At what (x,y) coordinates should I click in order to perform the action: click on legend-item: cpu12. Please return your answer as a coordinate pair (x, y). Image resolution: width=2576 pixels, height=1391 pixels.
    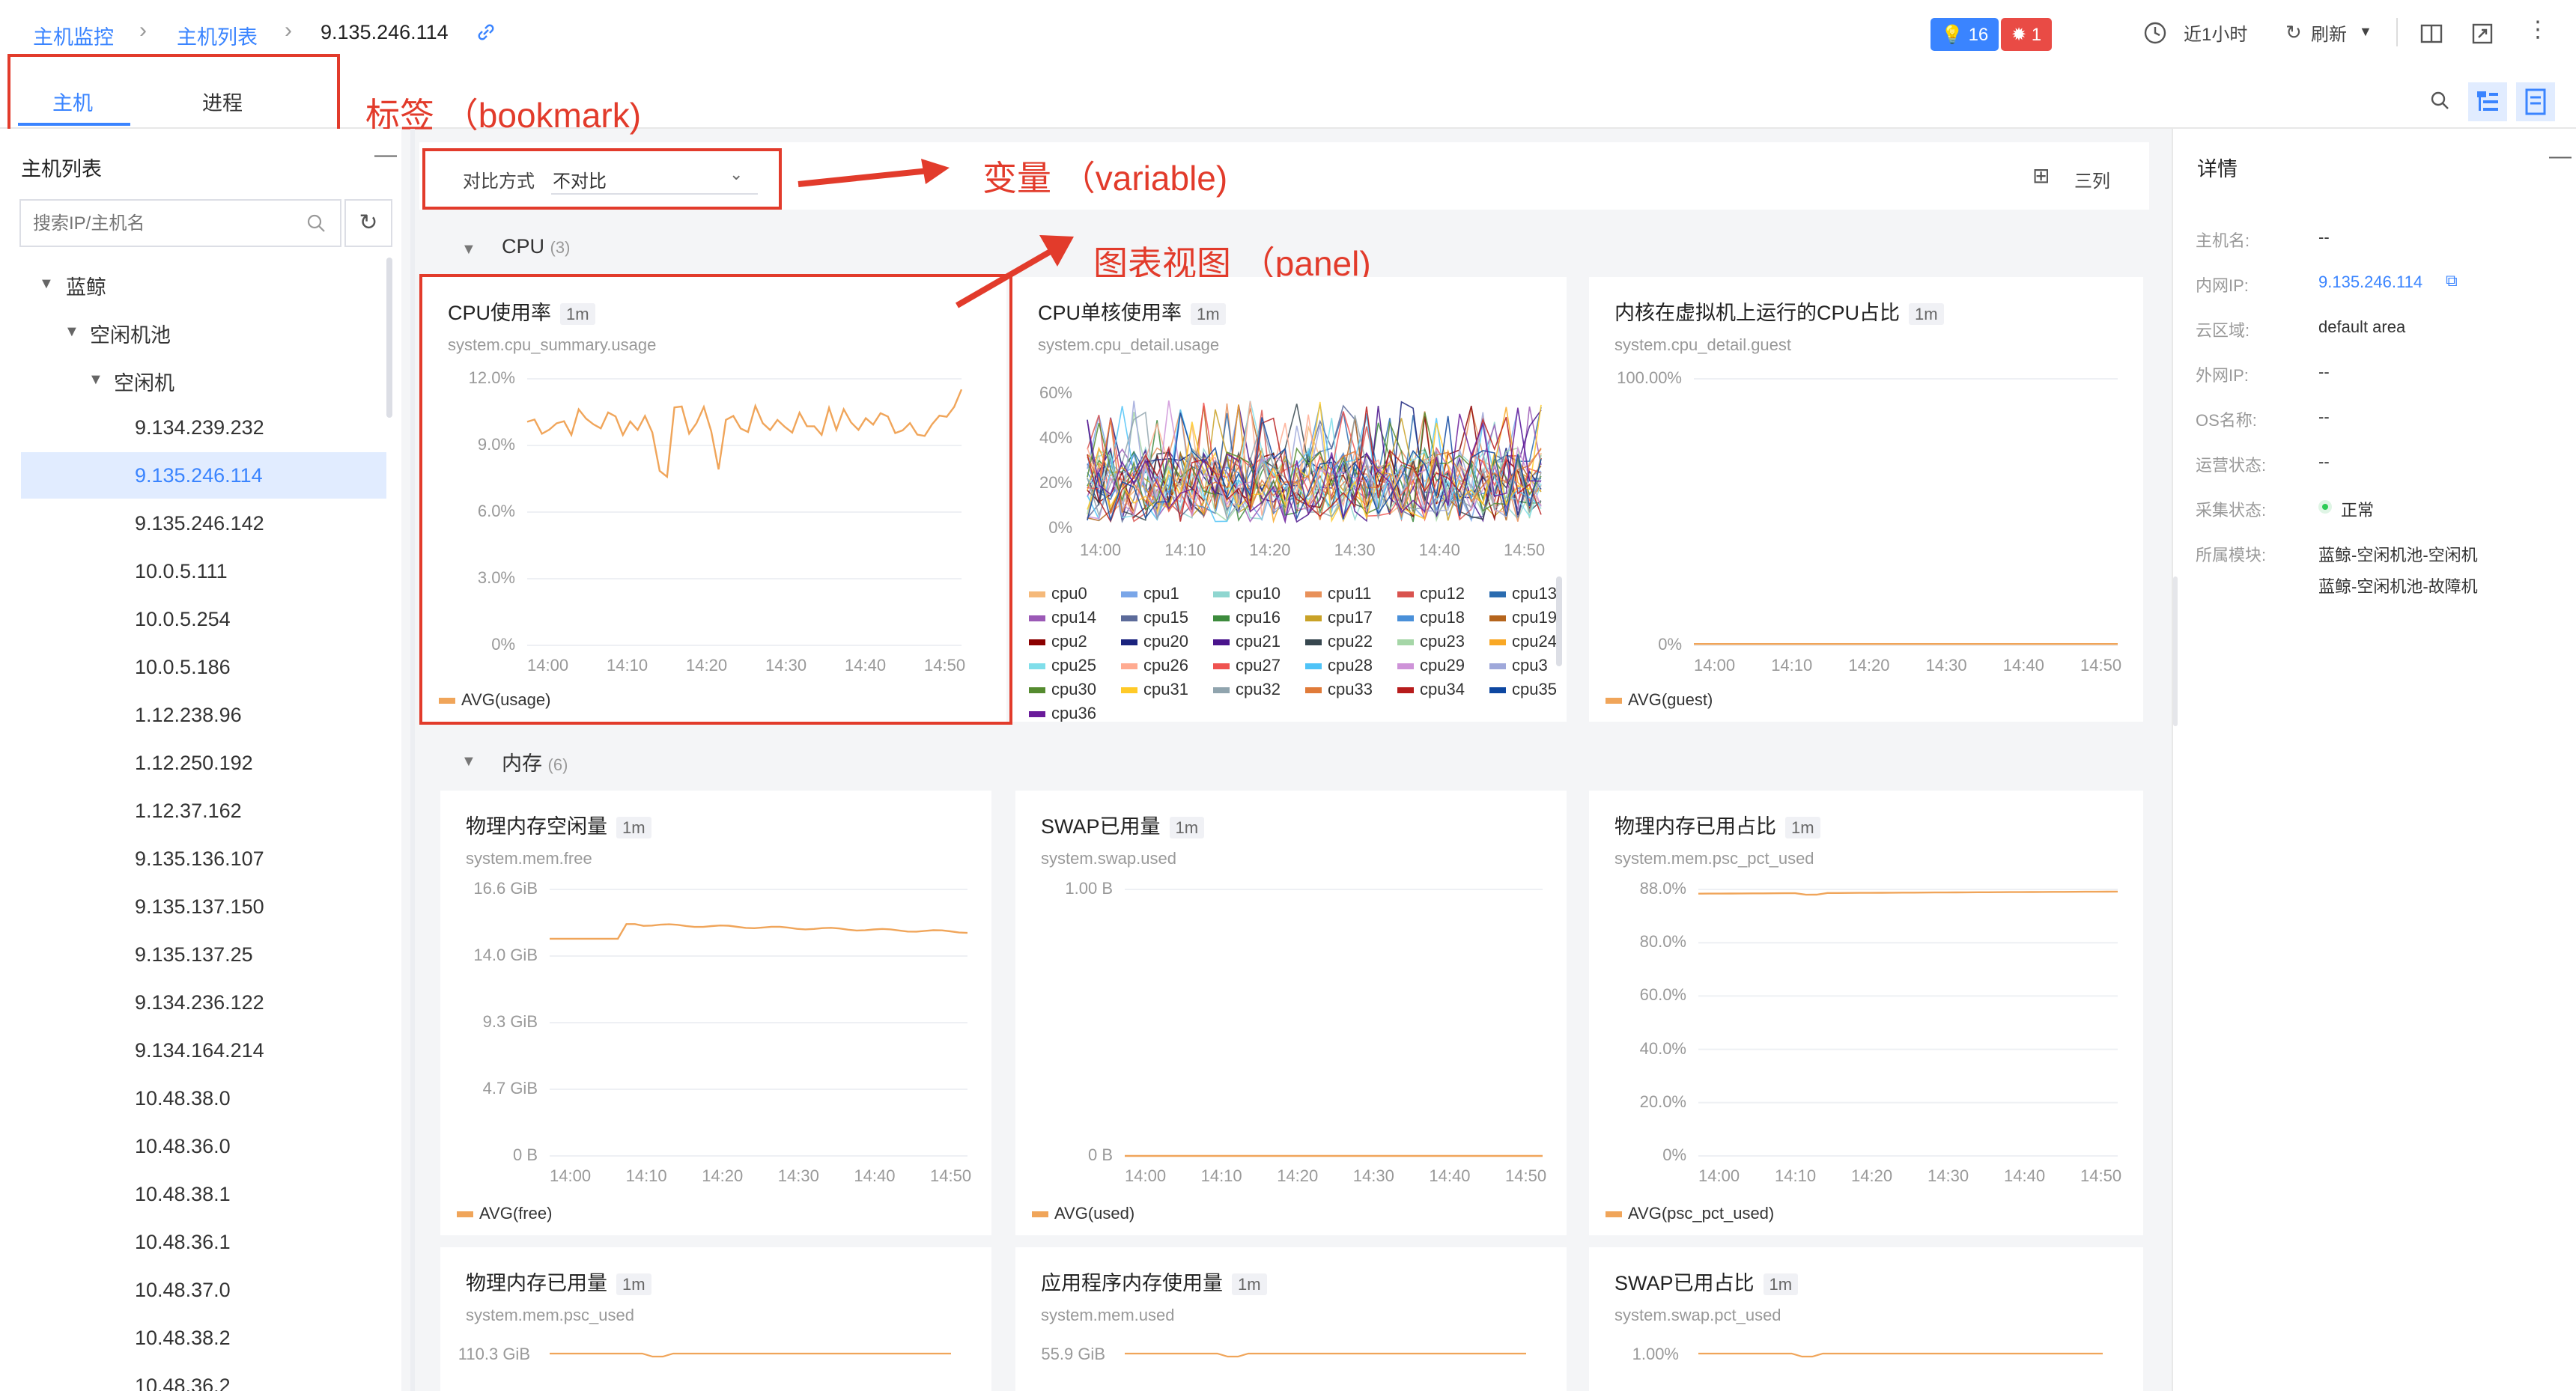
    Looking at the image, I should click on (1431, 593).